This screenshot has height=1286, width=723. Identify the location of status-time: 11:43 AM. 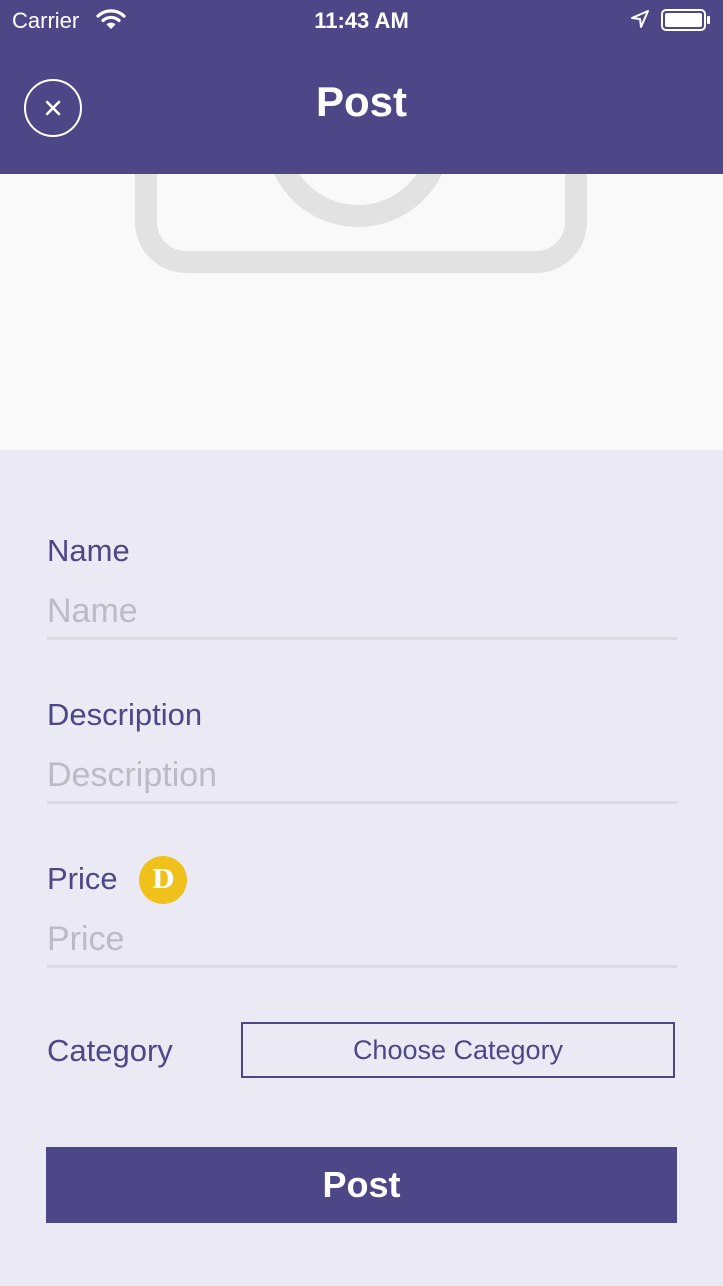
(361, 20).